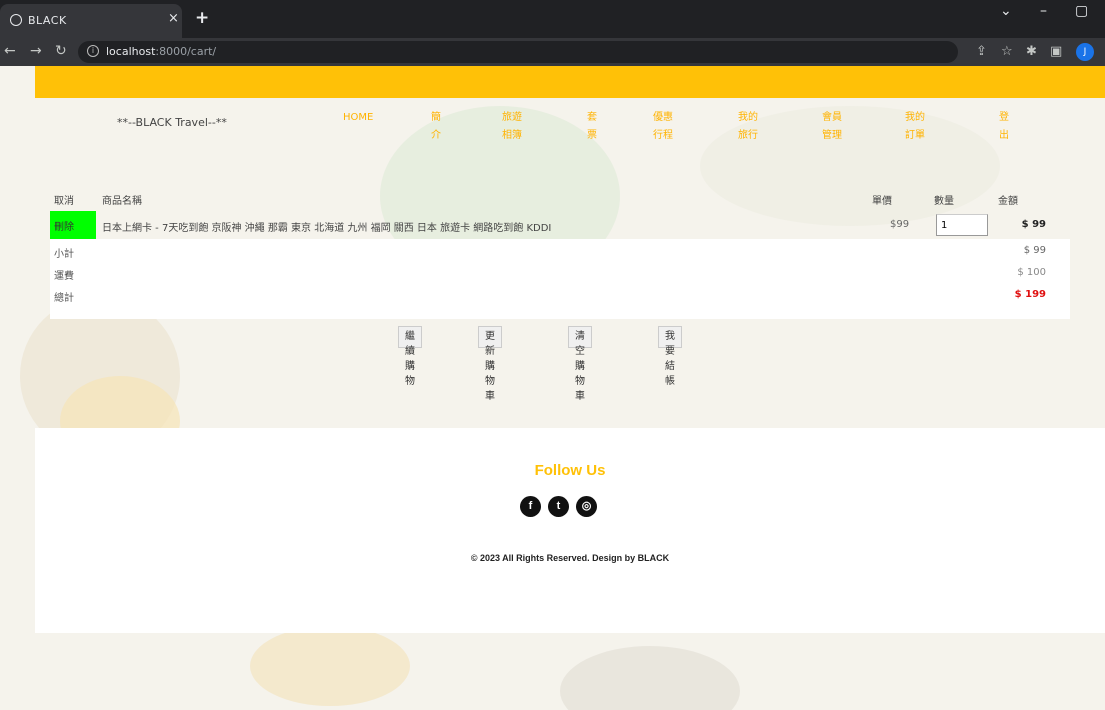 Image resolution: width=1105 pixels, height=710 pixels. I want to click on shipping-value: $ 100, so click(1031, 272).